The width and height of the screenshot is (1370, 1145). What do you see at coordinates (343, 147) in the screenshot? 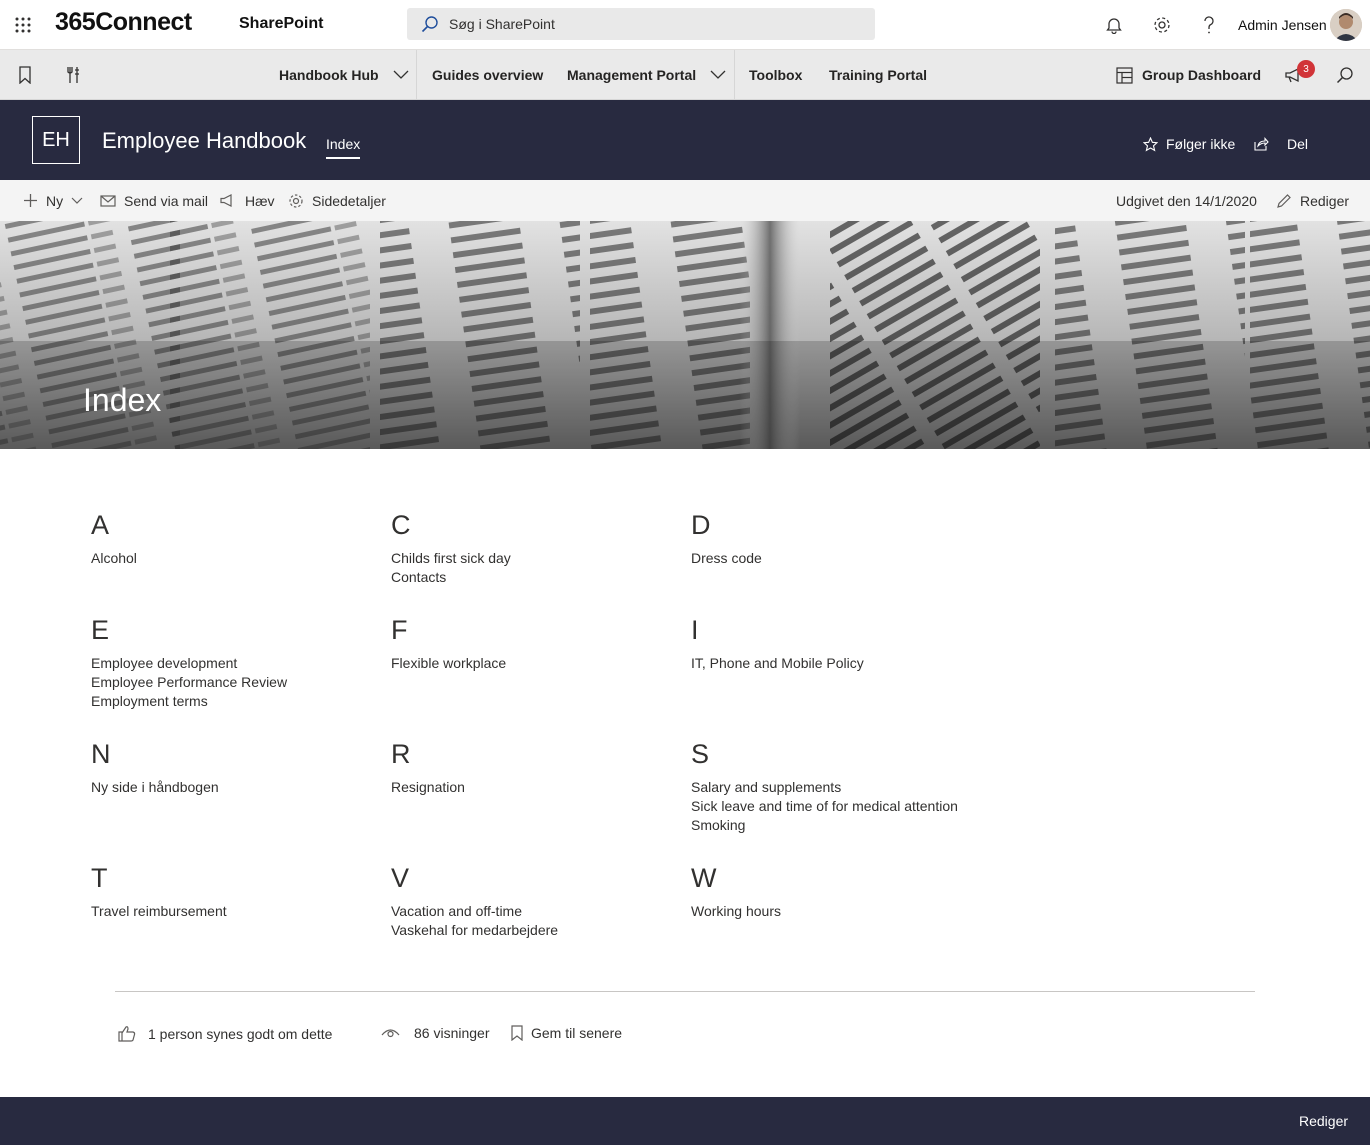
I see `site-nav-index: Index` at bounding box center [343, 147].